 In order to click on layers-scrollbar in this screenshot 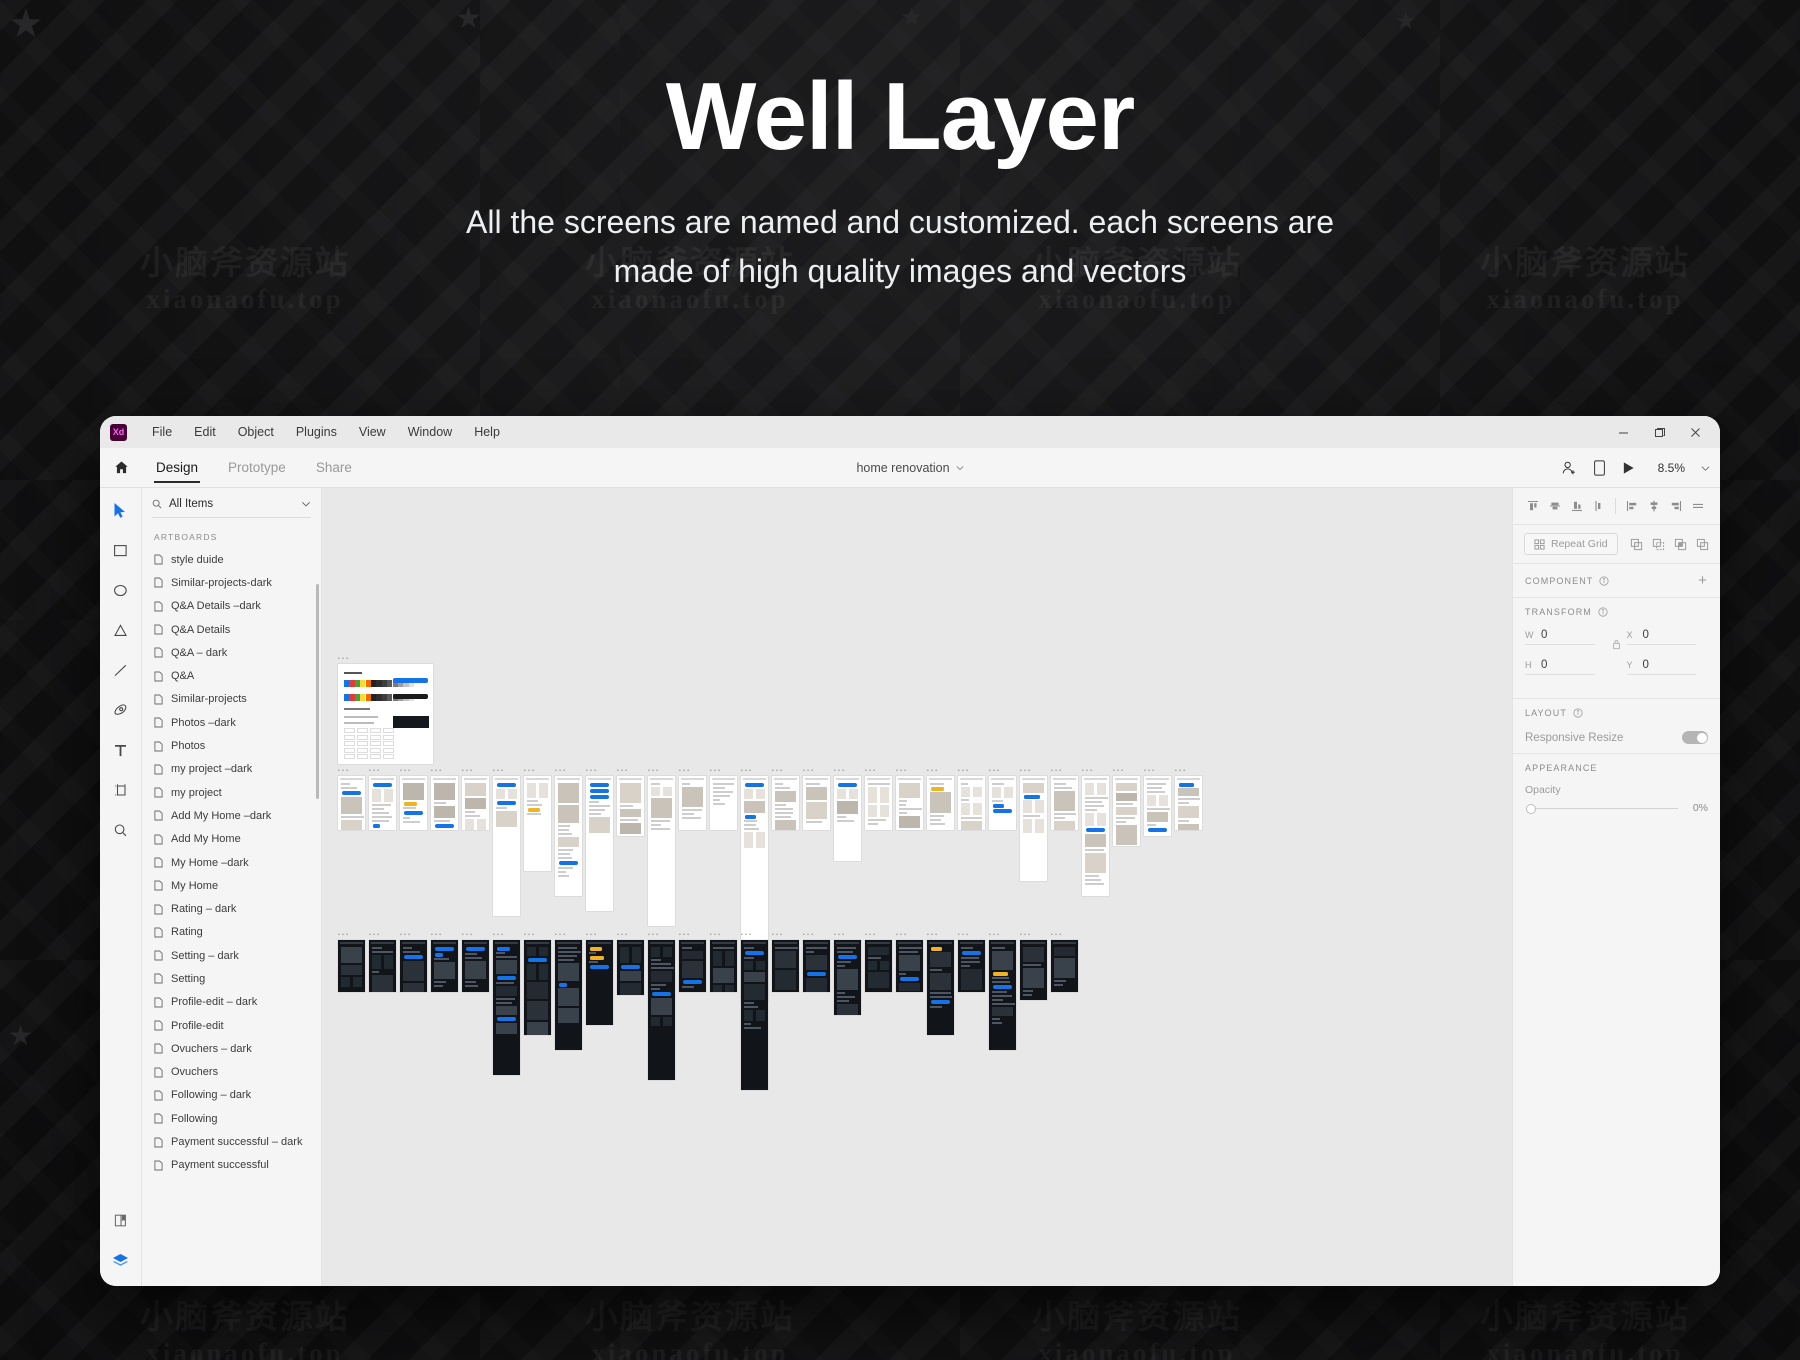, I will do `click(317, 691)`.